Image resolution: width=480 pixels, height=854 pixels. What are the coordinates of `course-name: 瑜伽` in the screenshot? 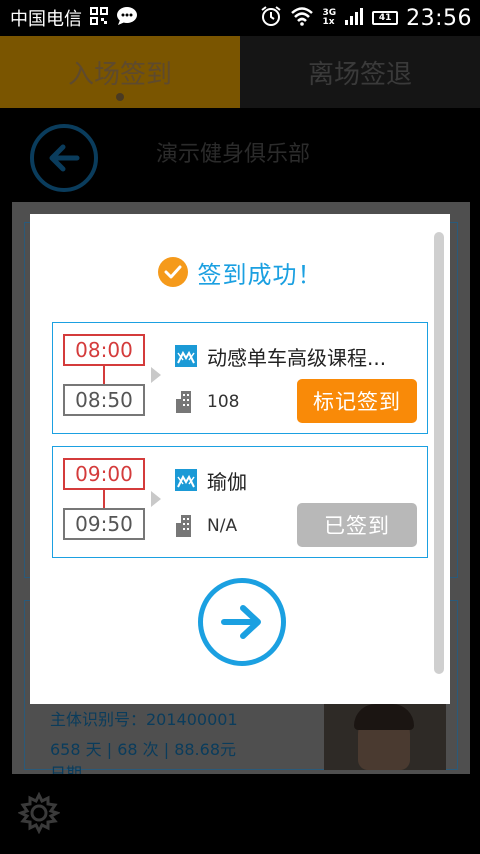 It's located at (227, 482).